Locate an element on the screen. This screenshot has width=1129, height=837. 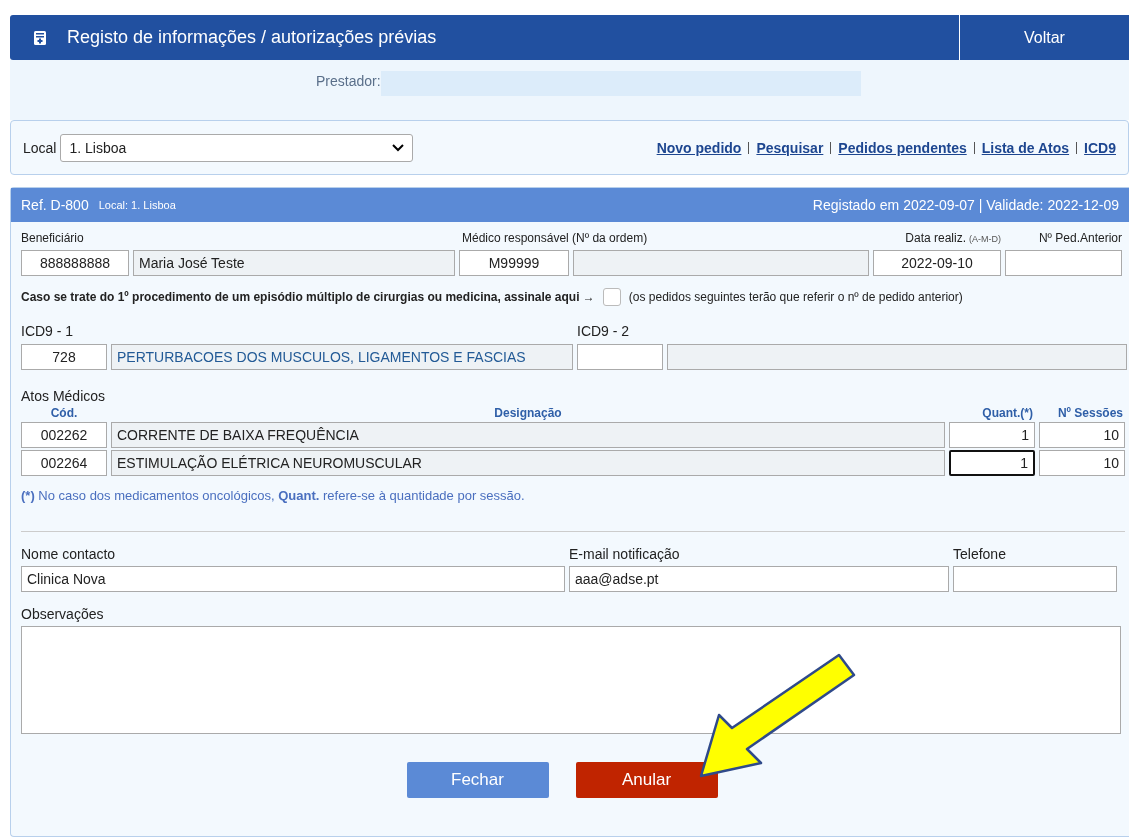
input-field: PERTURBACOES DOS MUSCULOS, LIGAMENTOS E FASCIAS is located at coordinates (342, 357).